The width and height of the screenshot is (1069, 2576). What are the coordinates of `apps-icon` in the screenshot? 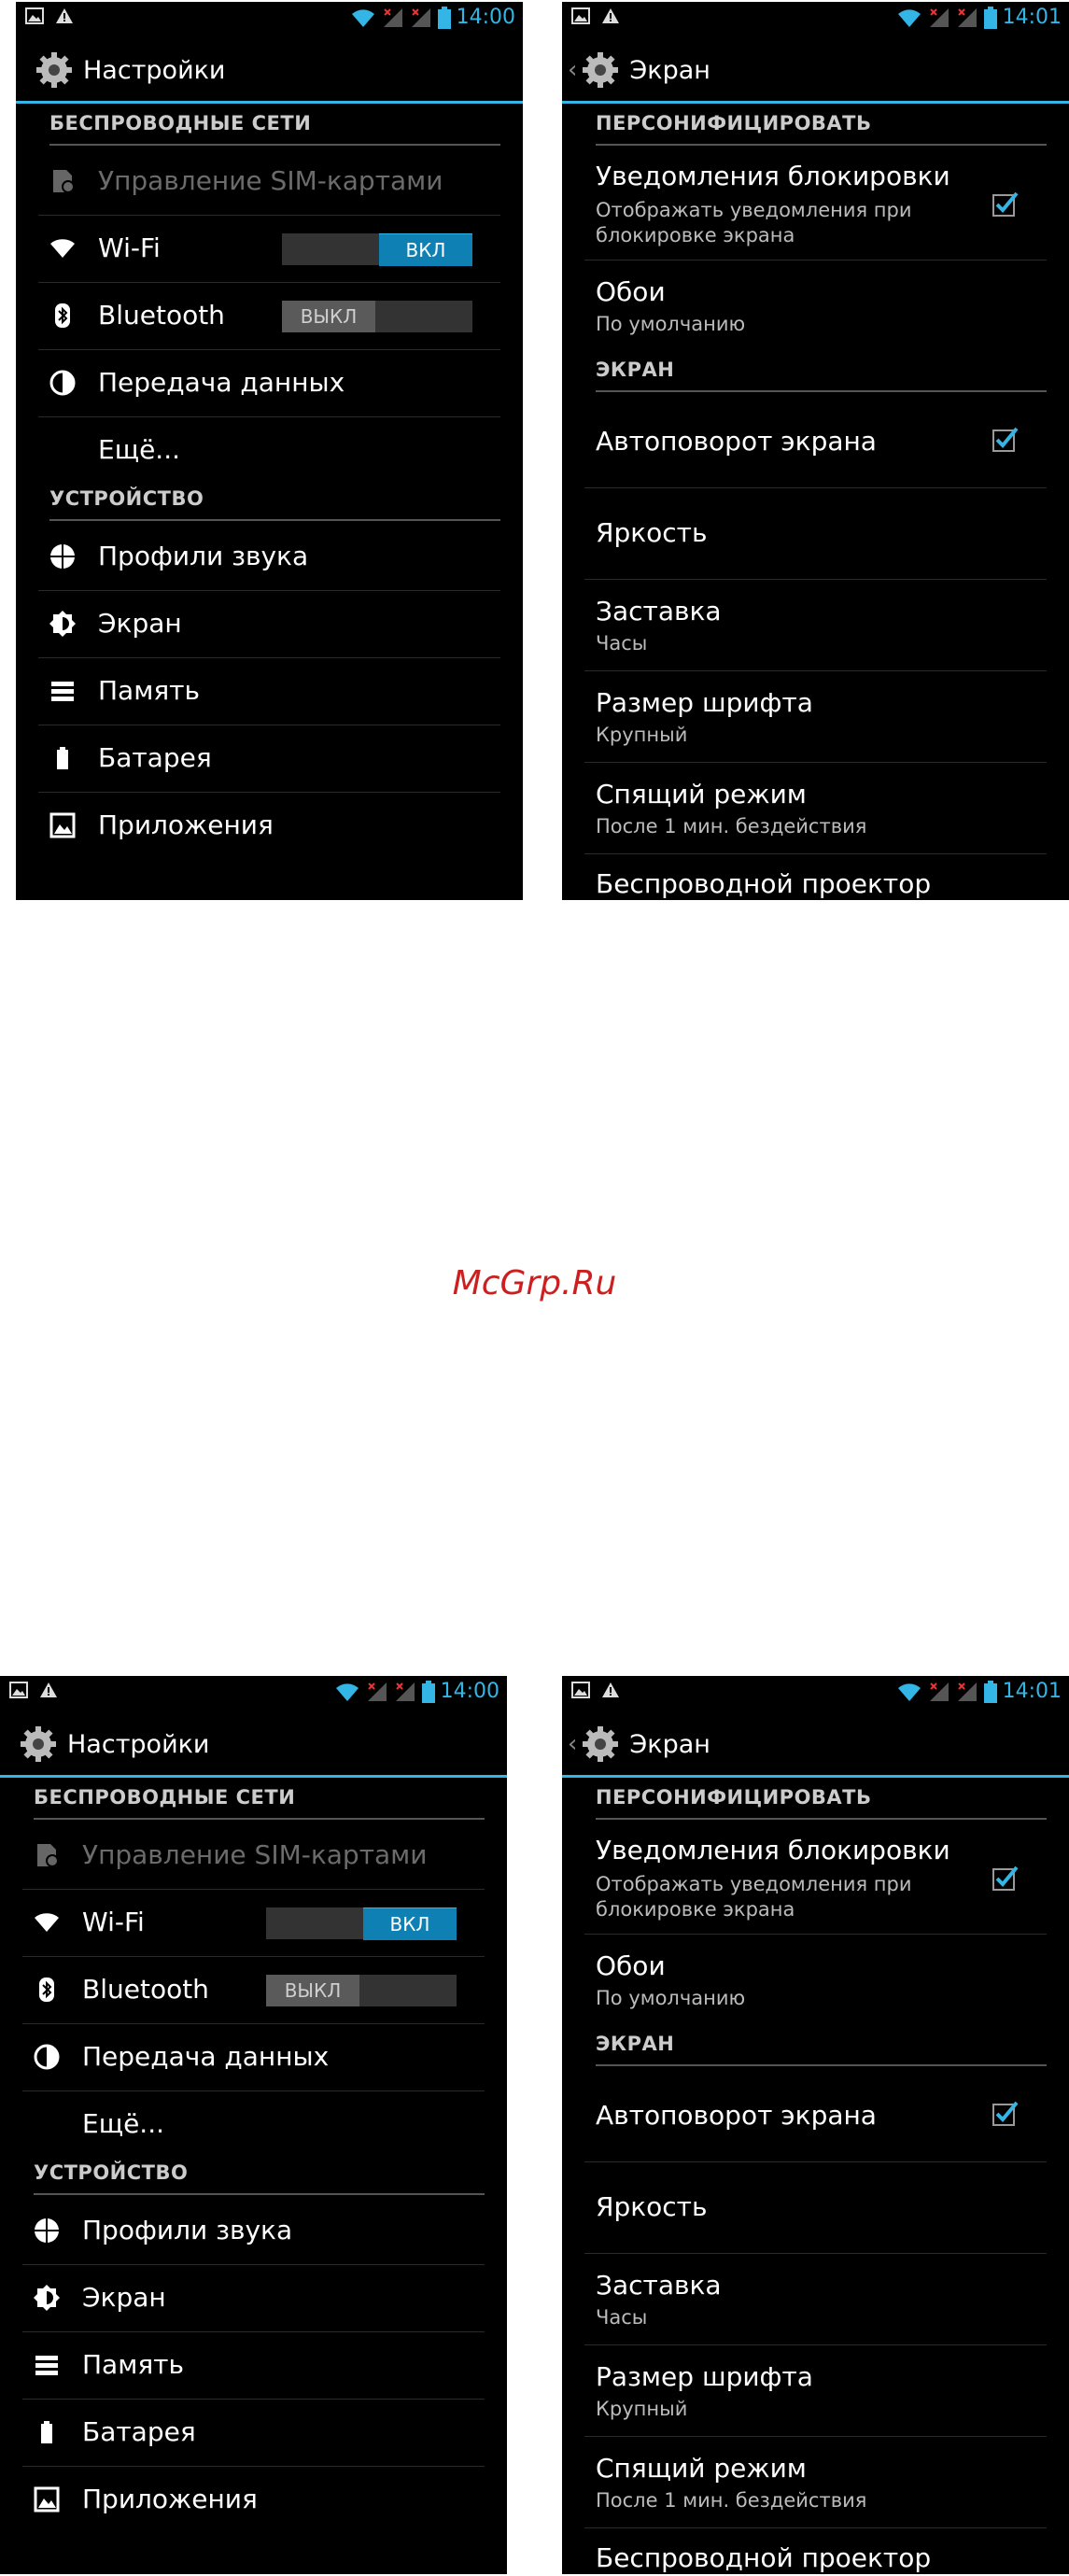 It's located at (47, 2499).